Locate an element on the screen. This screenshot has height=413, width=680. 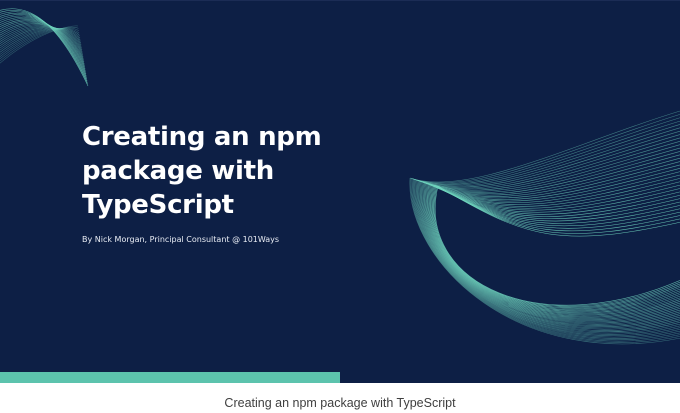
figure-caption: Creating an npm package with TypeScript is located at coordinates (340, 403).